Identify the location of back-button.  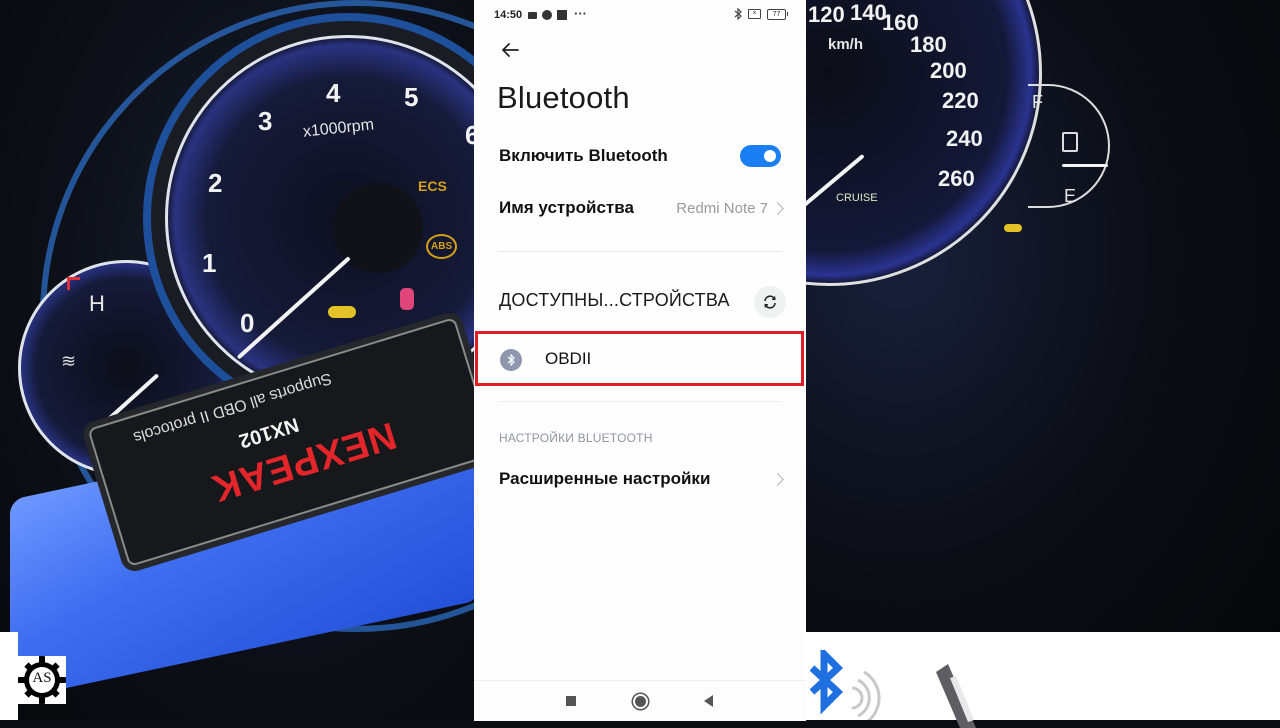
(510, 50).